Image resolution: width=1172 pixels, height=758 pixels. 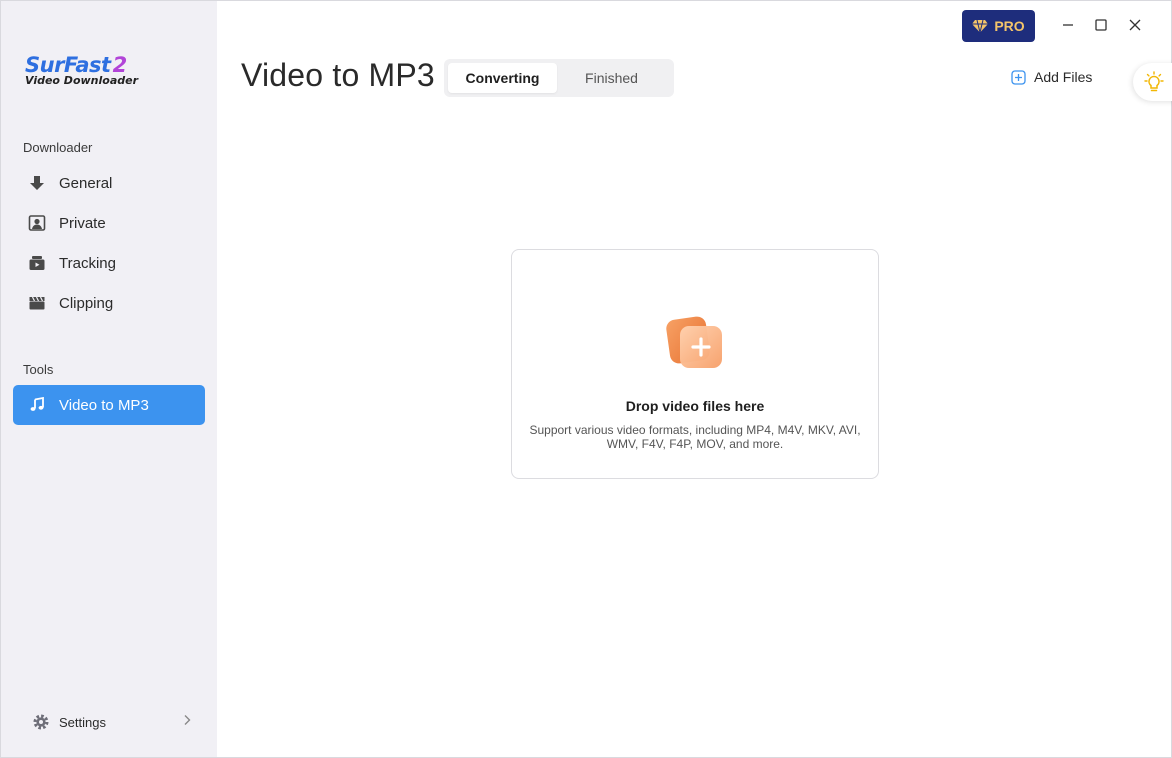 What do you see at coordinates (37, 303) in the screenshot?
I see `clapperboard-icon` at bounding box center [37, 303].